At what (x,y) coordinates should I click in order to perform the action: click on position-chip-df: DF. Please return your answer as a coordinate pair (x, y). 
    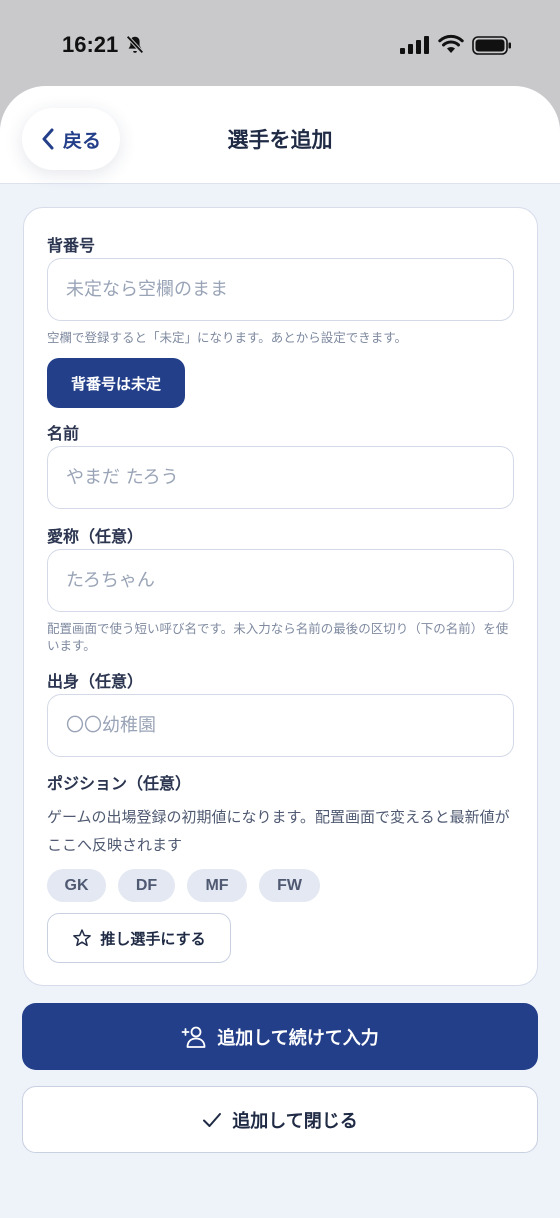
    Looking at the image, I should click on (146, 885).